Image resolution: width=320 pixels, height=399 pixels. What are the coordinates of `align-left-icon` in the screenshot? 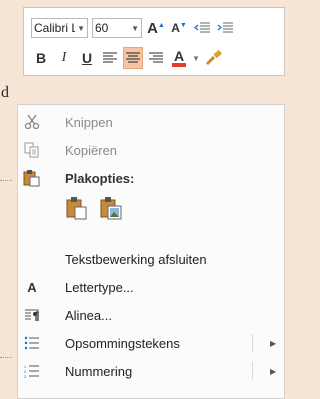 It's located at (110, 57).